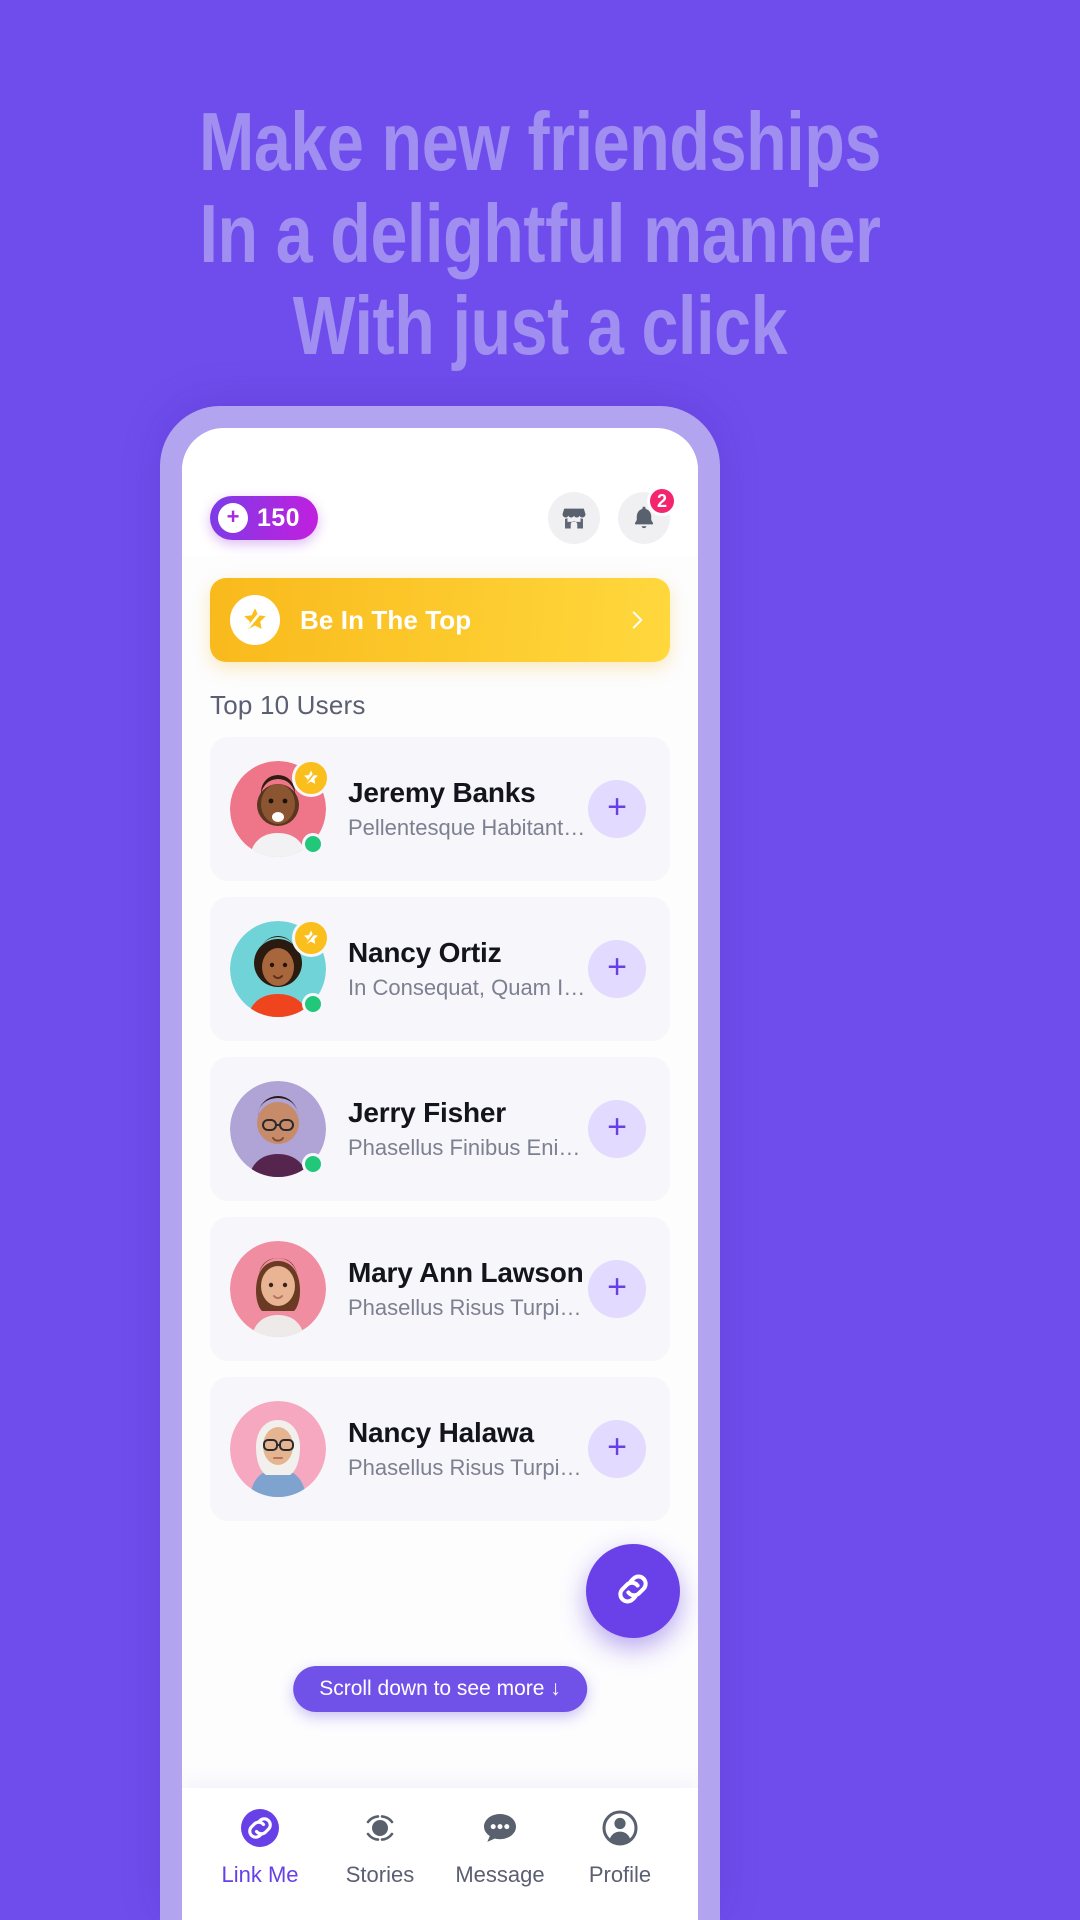 Image resolution: width=1080 pixels, height=1920 pixels. I want to click on promo-label: Be In The Top, so click(386, 619).